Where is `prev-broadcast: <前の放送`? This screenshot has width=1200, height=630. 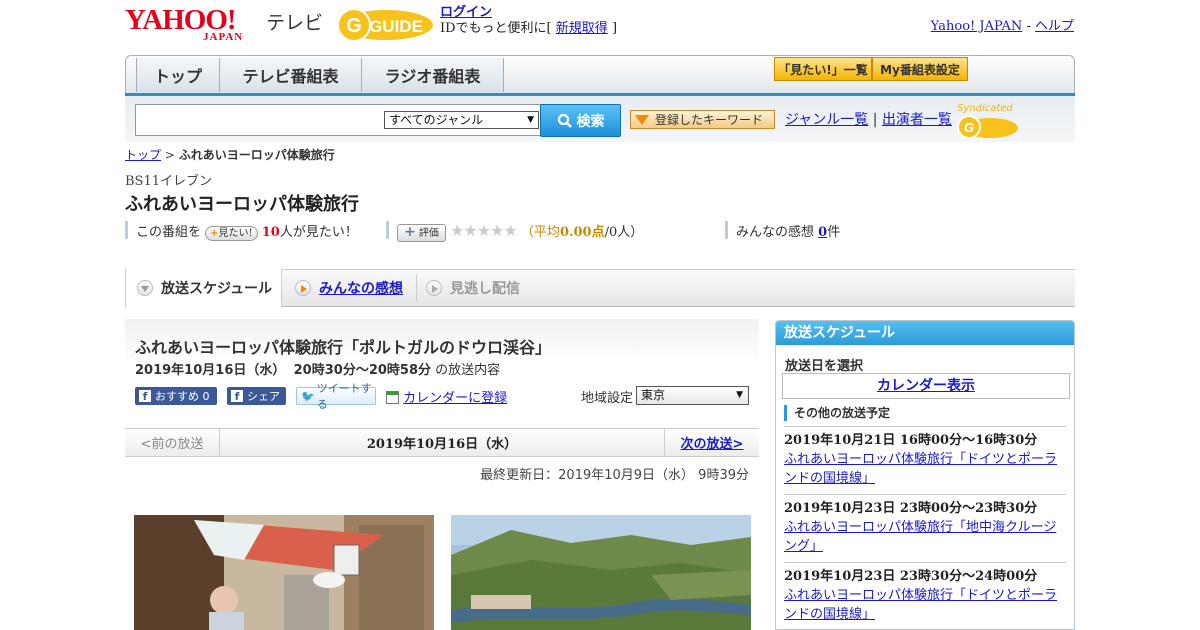
prev-broadcast: <前の放送 is located at coordinates (172, 442).